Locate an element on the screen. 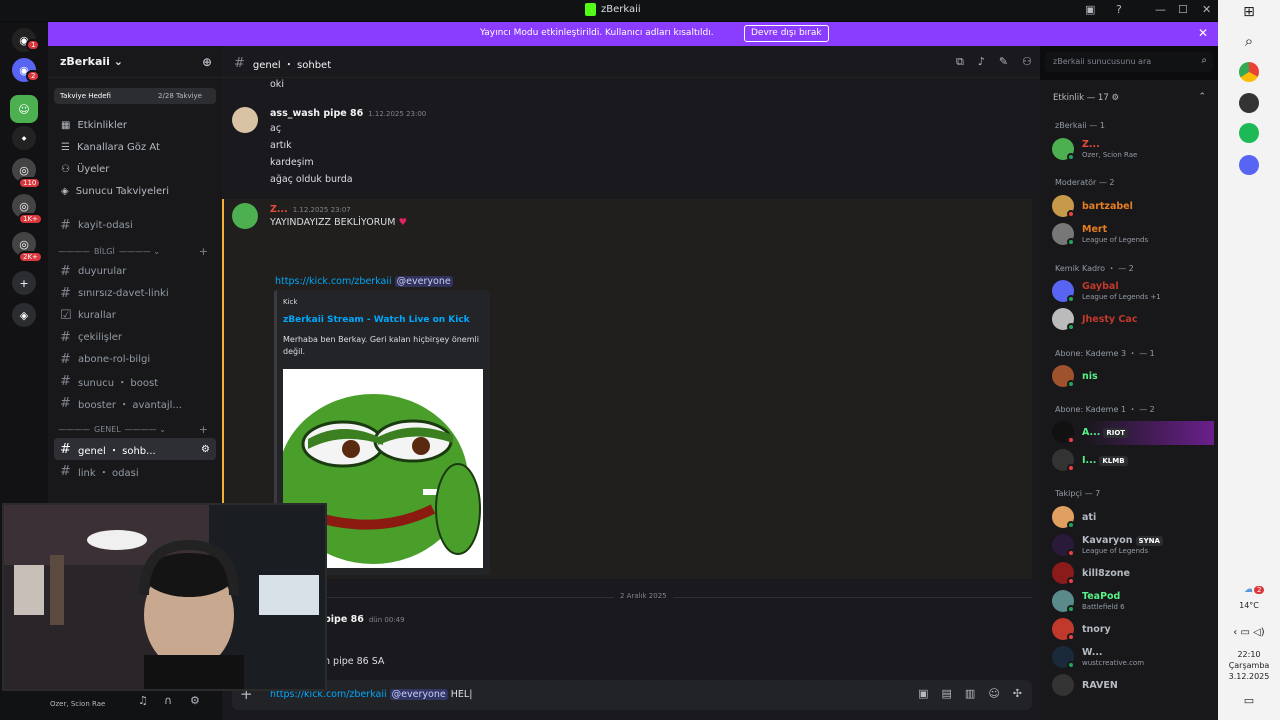 Image resolution: width=1280 pixels, height=720 pixels. chevron-up-icon: ⌃ is located at coordinates (1202, 97).